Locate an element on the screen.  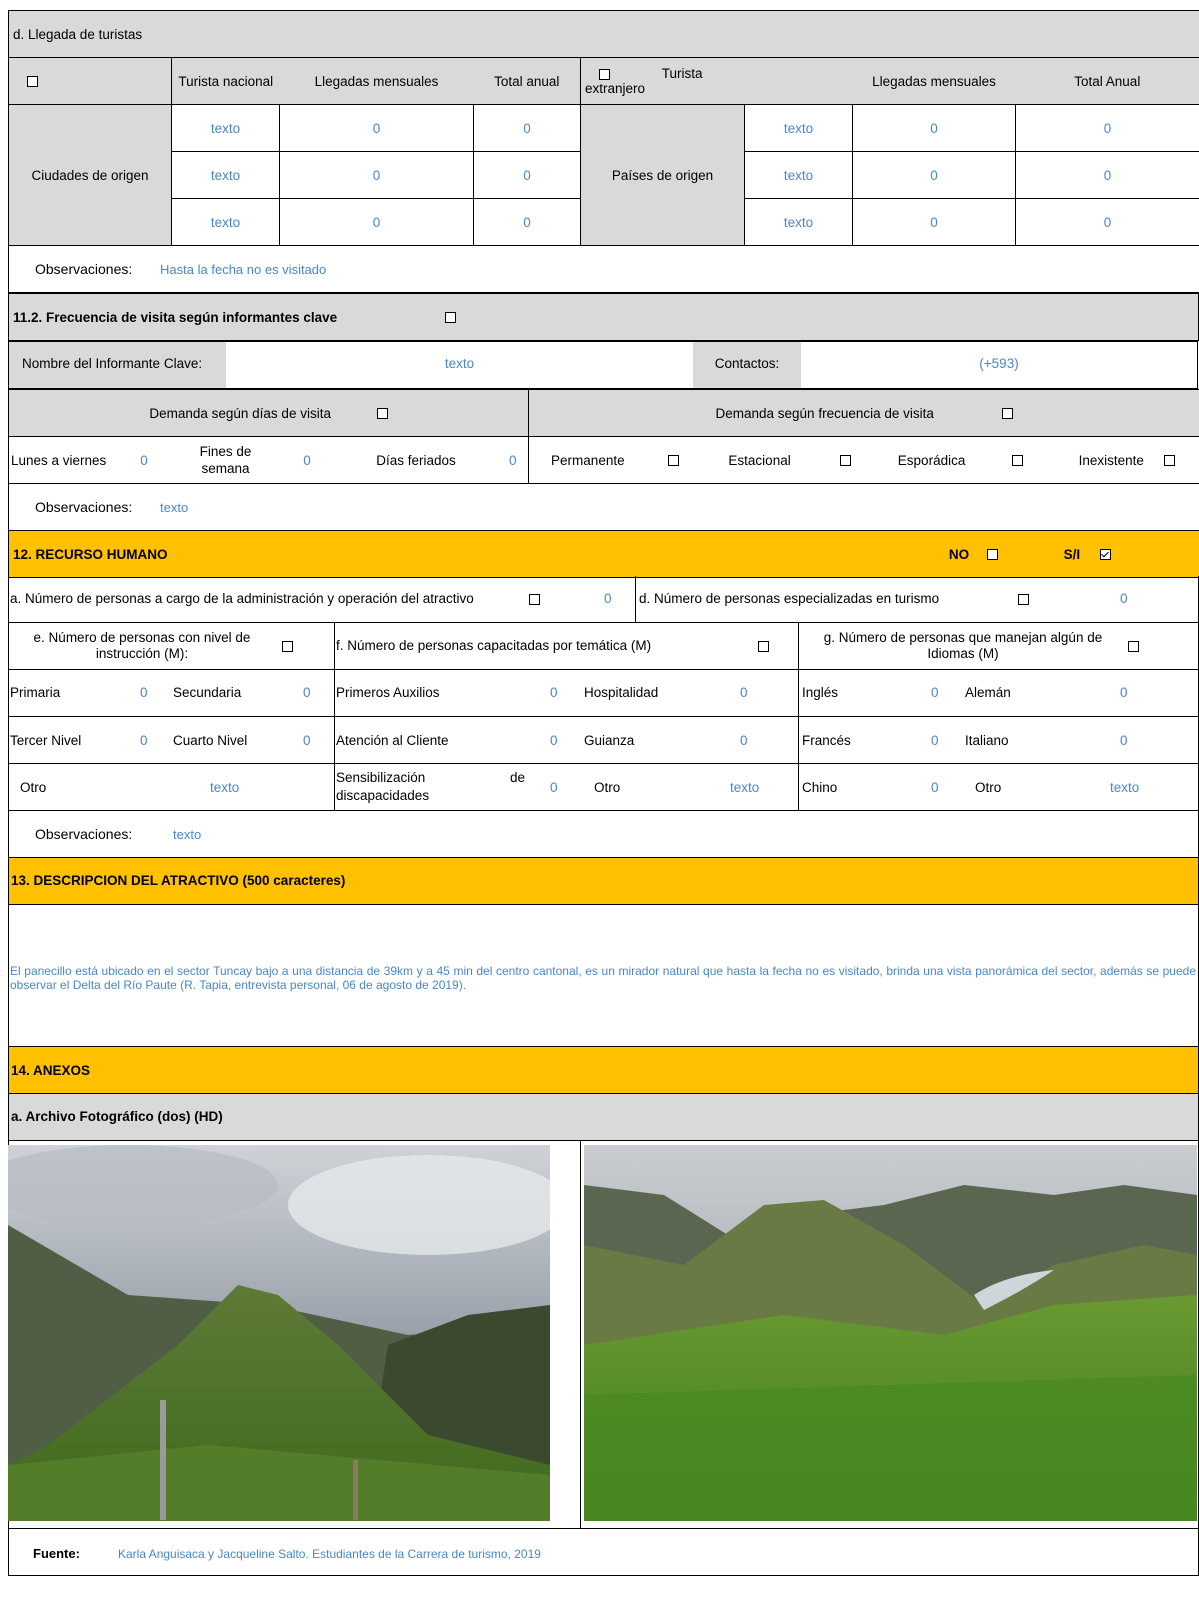
tercer-value: 0 is located at coordinates (144, 740).